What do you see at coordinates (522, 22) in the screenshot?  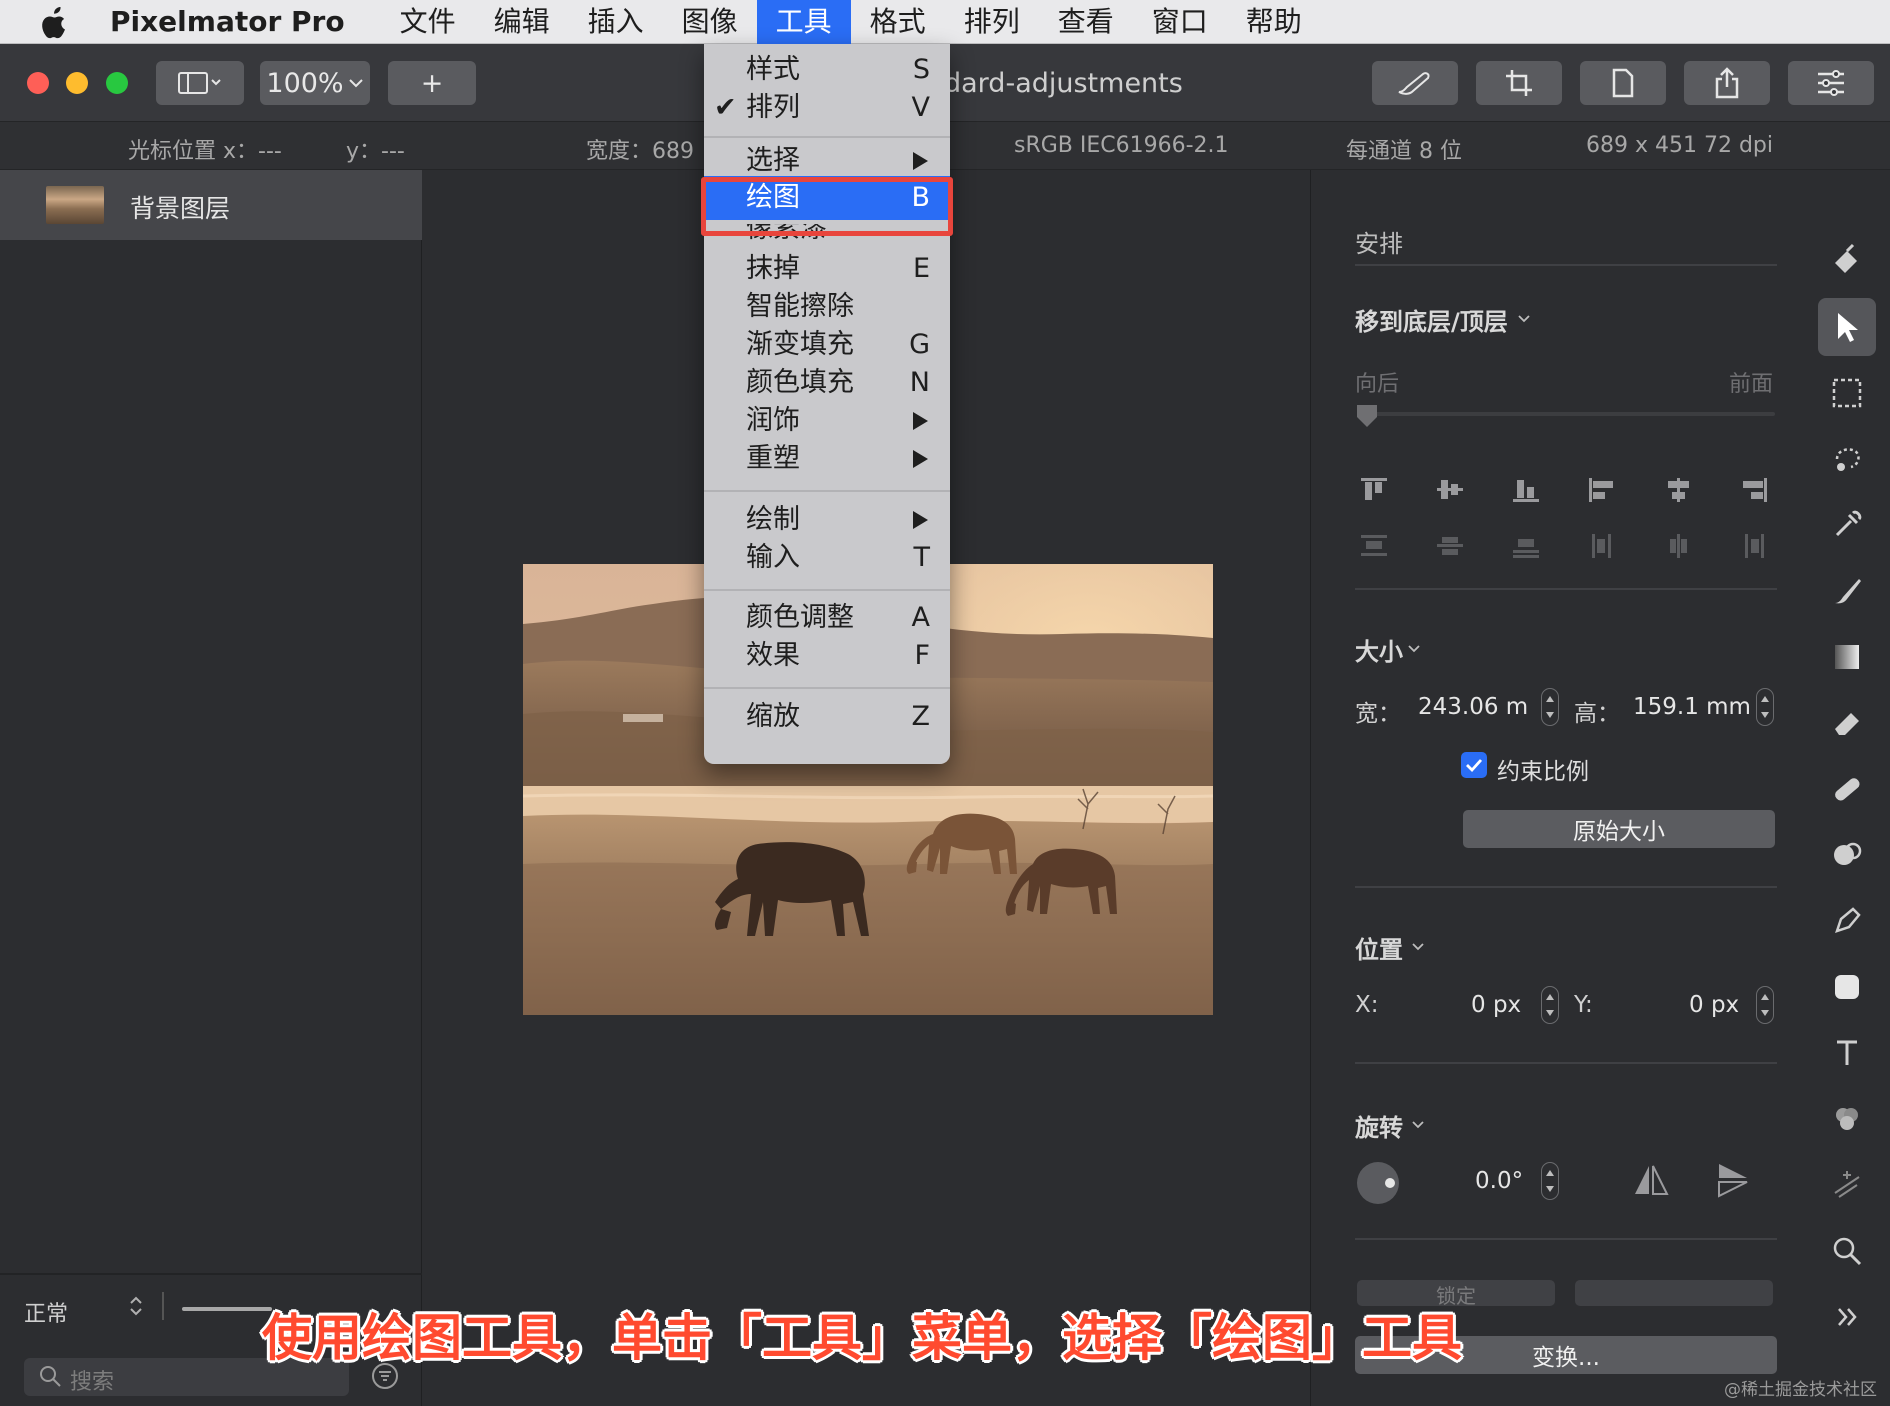 I see `menu-edit: 编辑` at bounding box center [522, 22].